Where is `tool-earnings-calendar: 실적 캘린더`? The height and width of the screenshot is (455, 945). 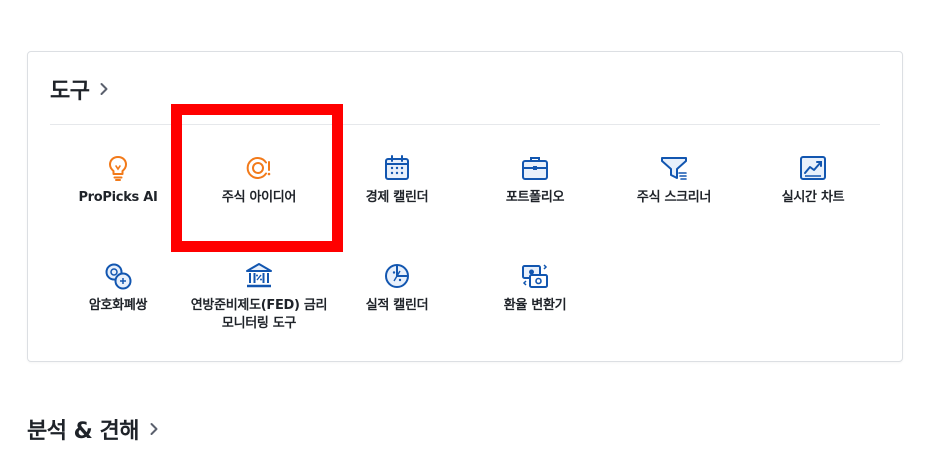 tool-earnings-calendar: 실적 캘린더 is located at coordinates (397, 288).